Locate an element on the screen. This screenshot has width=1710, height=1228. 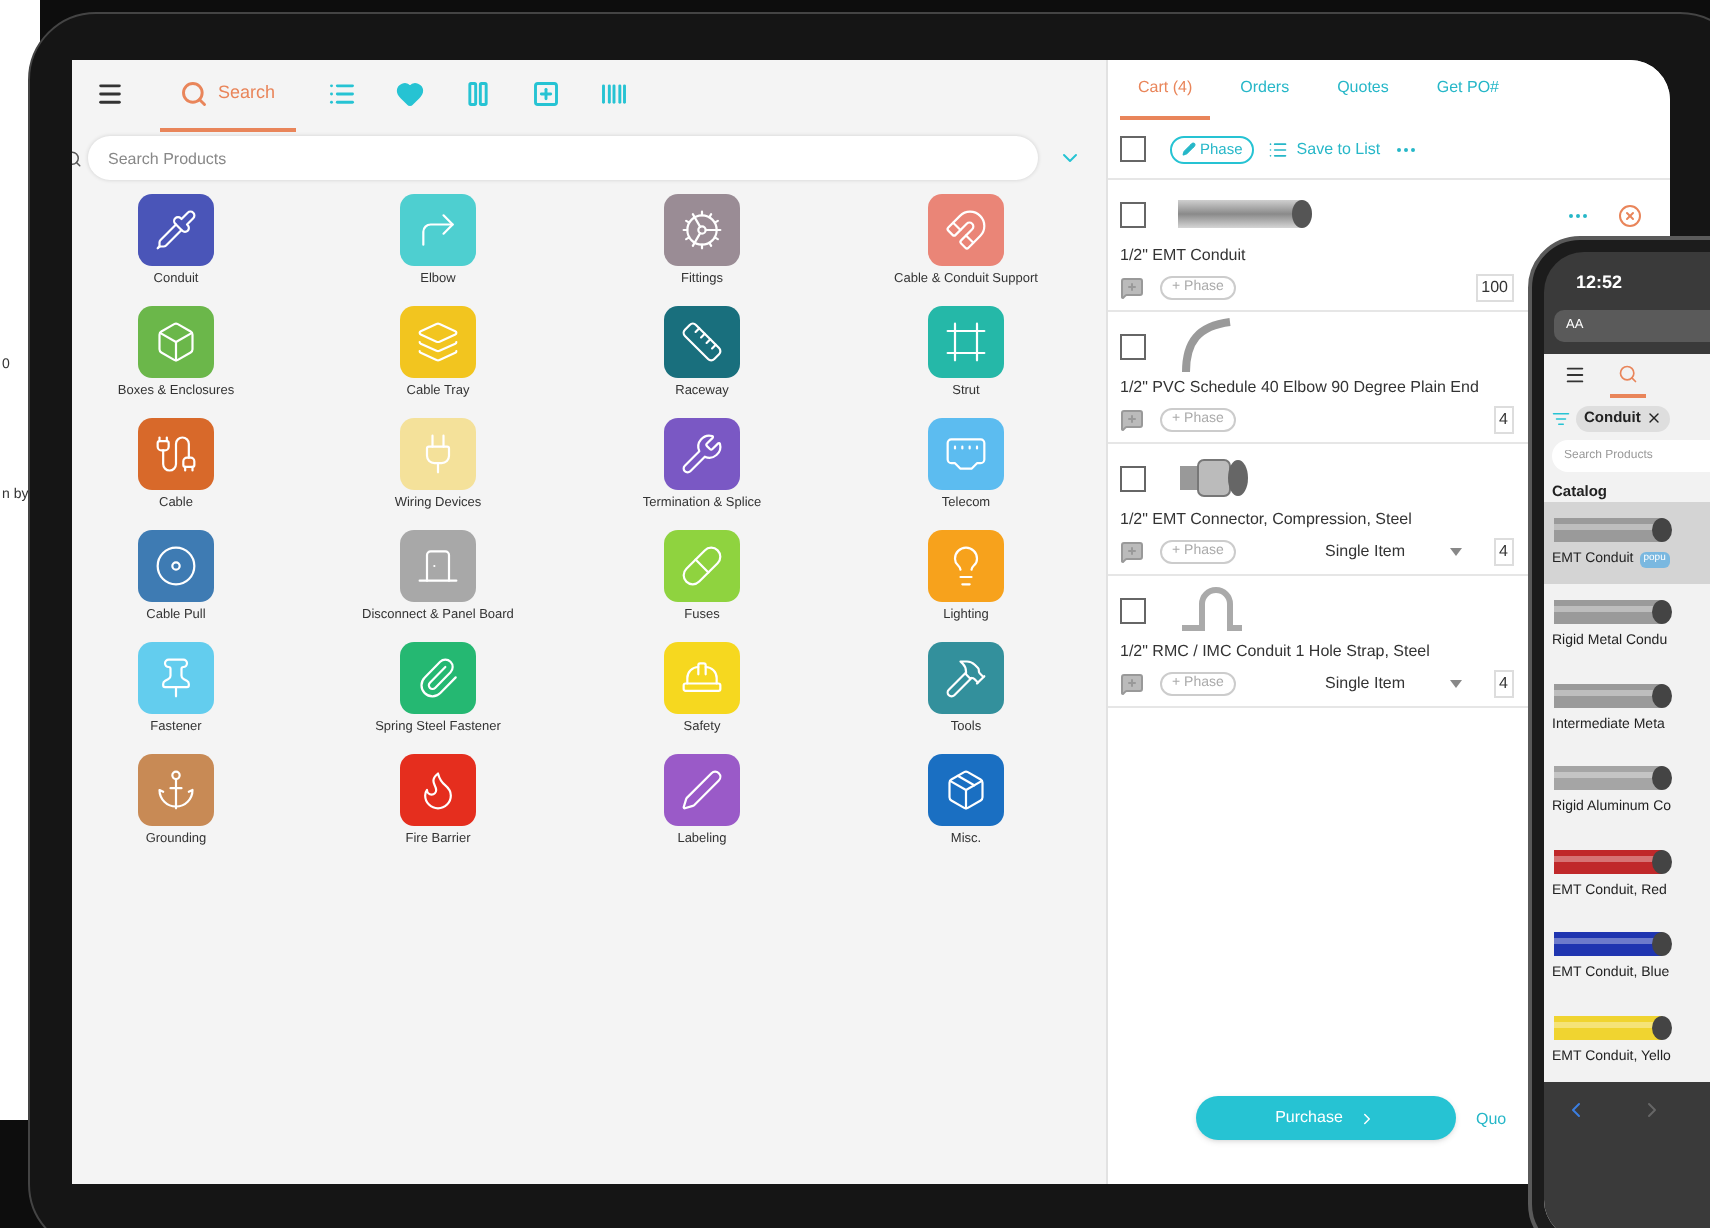
remove-icon is located at coordinates (1630, 216).